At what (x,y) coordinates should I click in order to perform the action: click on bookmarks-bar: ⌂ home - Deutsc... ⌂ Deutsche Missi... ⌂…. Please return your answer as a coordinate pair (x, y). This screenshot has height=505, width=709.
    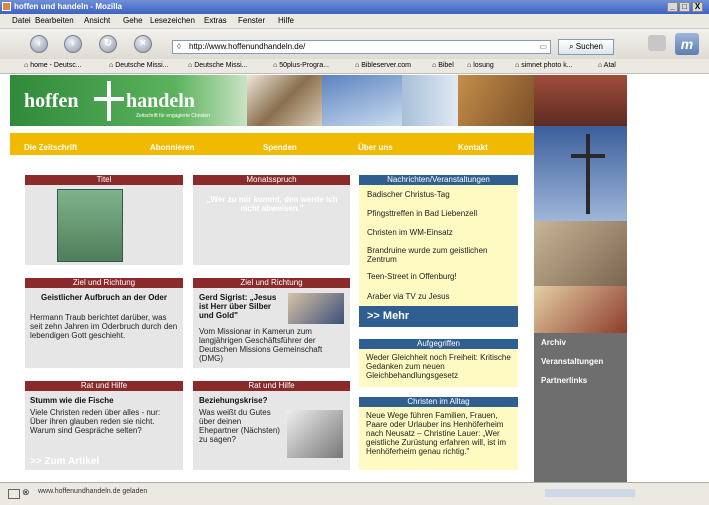
    Looking at the image, I should click on (354, 66).